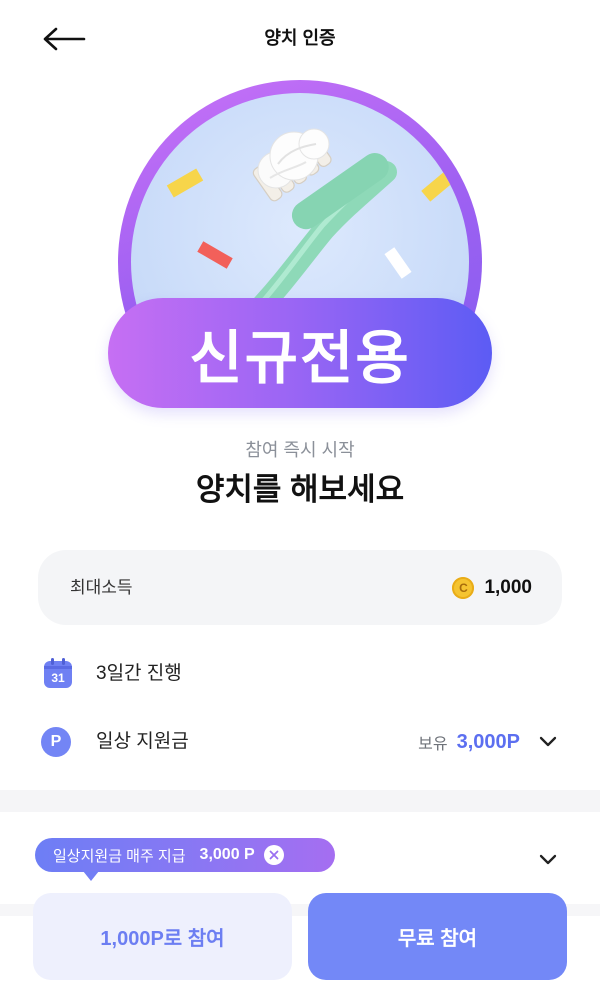  I want to click on page-title: 양치 인증, so click(300, 38).